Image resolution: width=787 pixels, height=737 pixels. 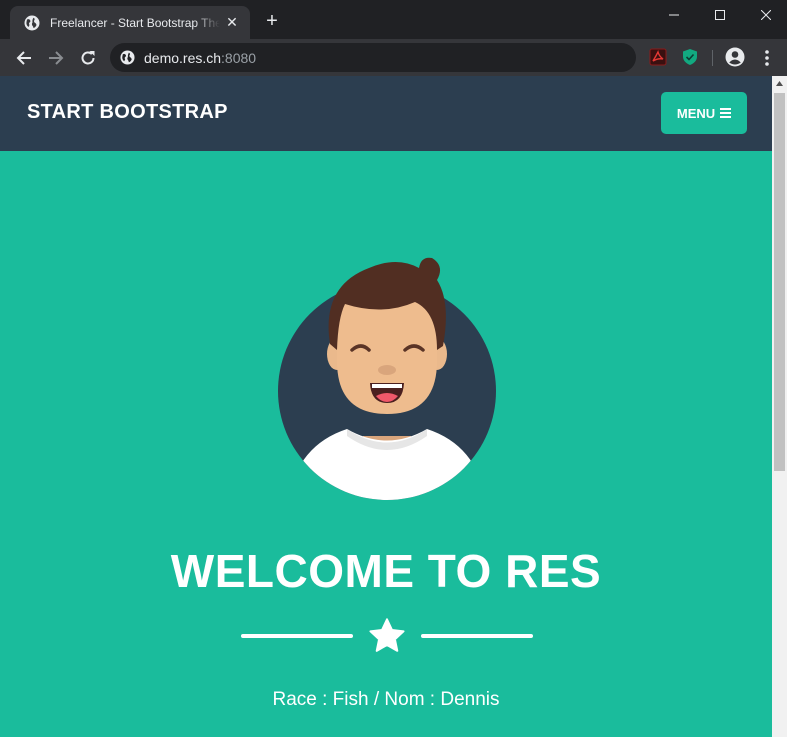 I want to click on browser-tab: Freelancer - Start Bootstrap Theme ✕, so click(x=130, y=22).